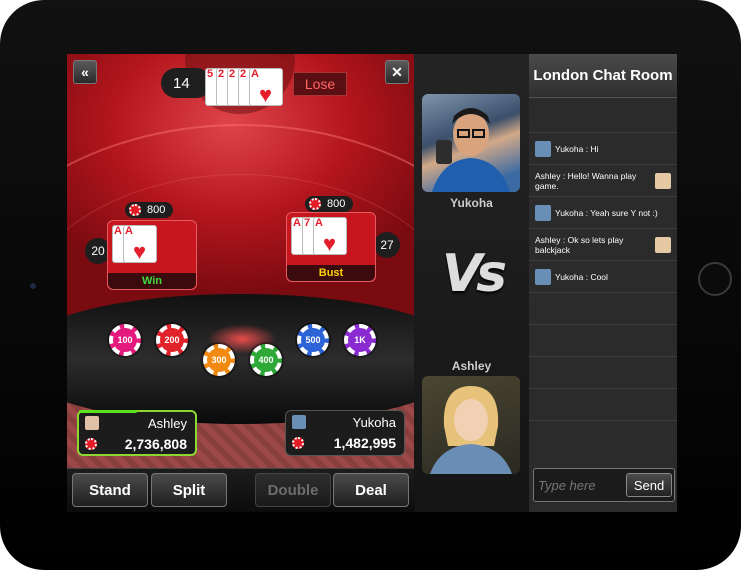 The height and width of the screenshot is (570, 741). I want to click on player-name: Yukoha, so click(374, 422).